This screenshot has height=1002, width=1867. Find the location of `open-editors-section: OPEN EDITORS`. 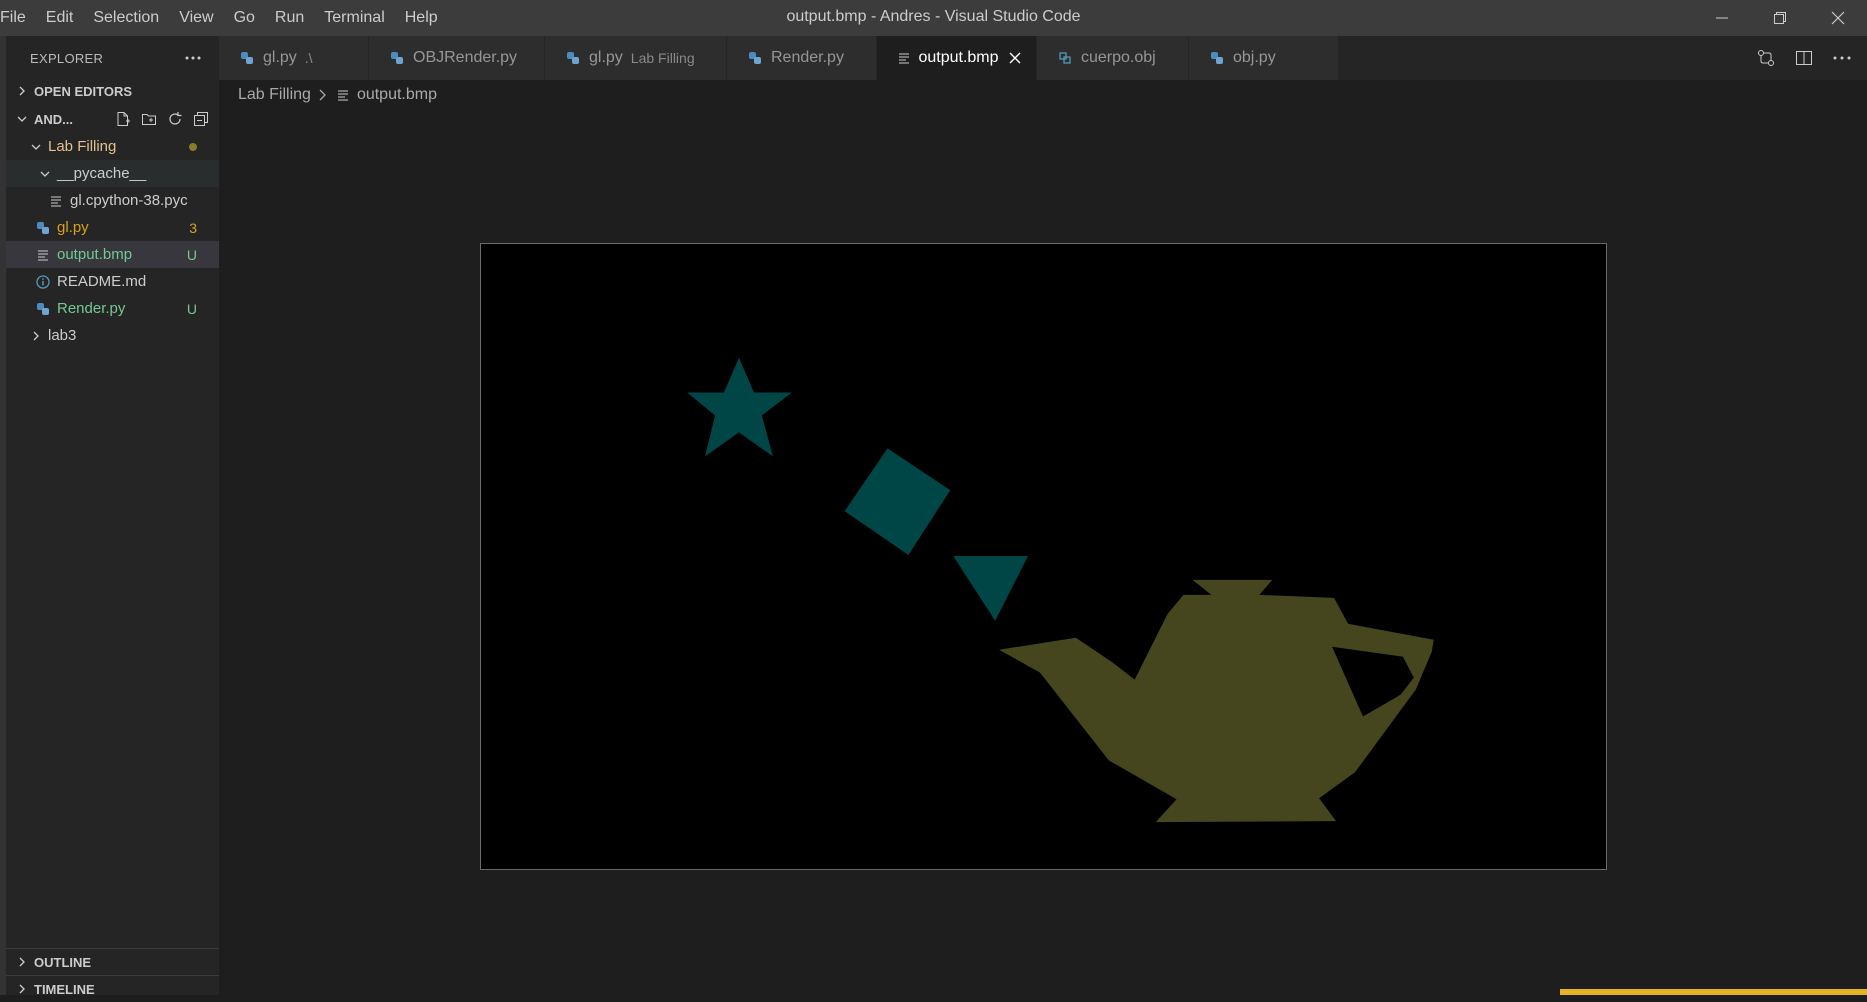

open-editors-section: OPEN EDITORS is located at coordinates (112, 91).